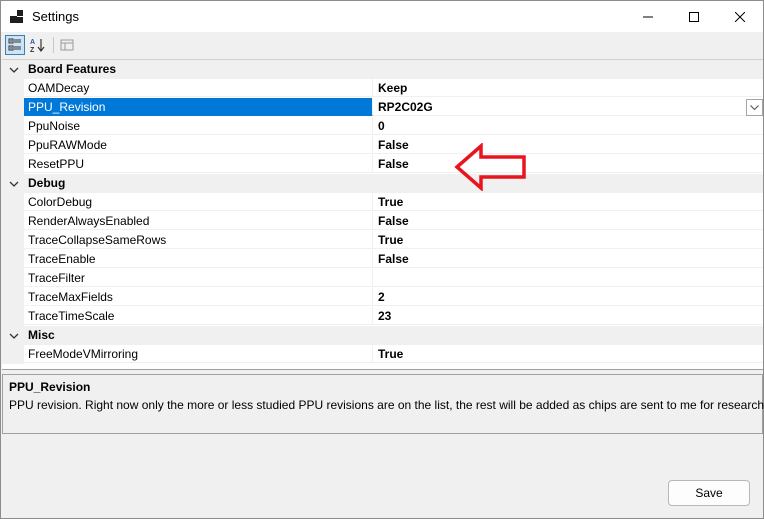 The height and width of the screenshot is (519, 764). I want to click on property-row-ppunoise: PpuNoise 0, so click(382, 126).